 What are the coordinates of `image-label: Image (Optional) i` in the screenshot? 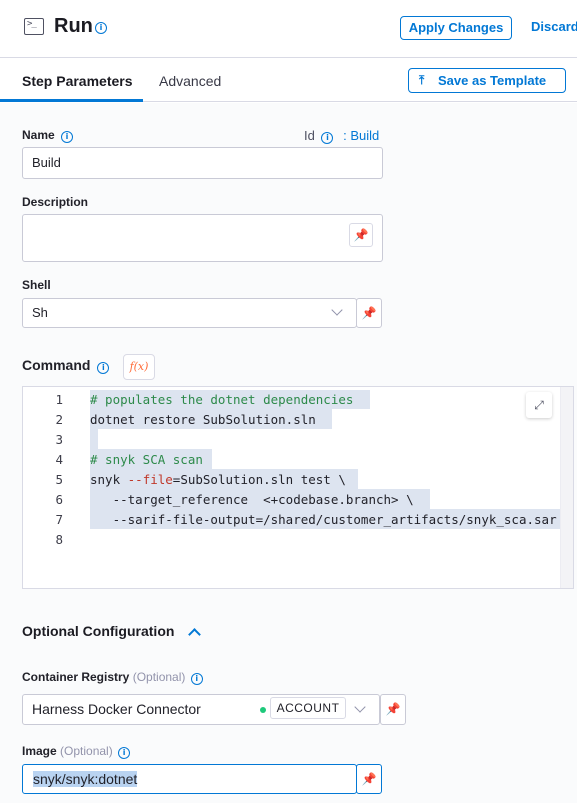 It's located at (76, 751).